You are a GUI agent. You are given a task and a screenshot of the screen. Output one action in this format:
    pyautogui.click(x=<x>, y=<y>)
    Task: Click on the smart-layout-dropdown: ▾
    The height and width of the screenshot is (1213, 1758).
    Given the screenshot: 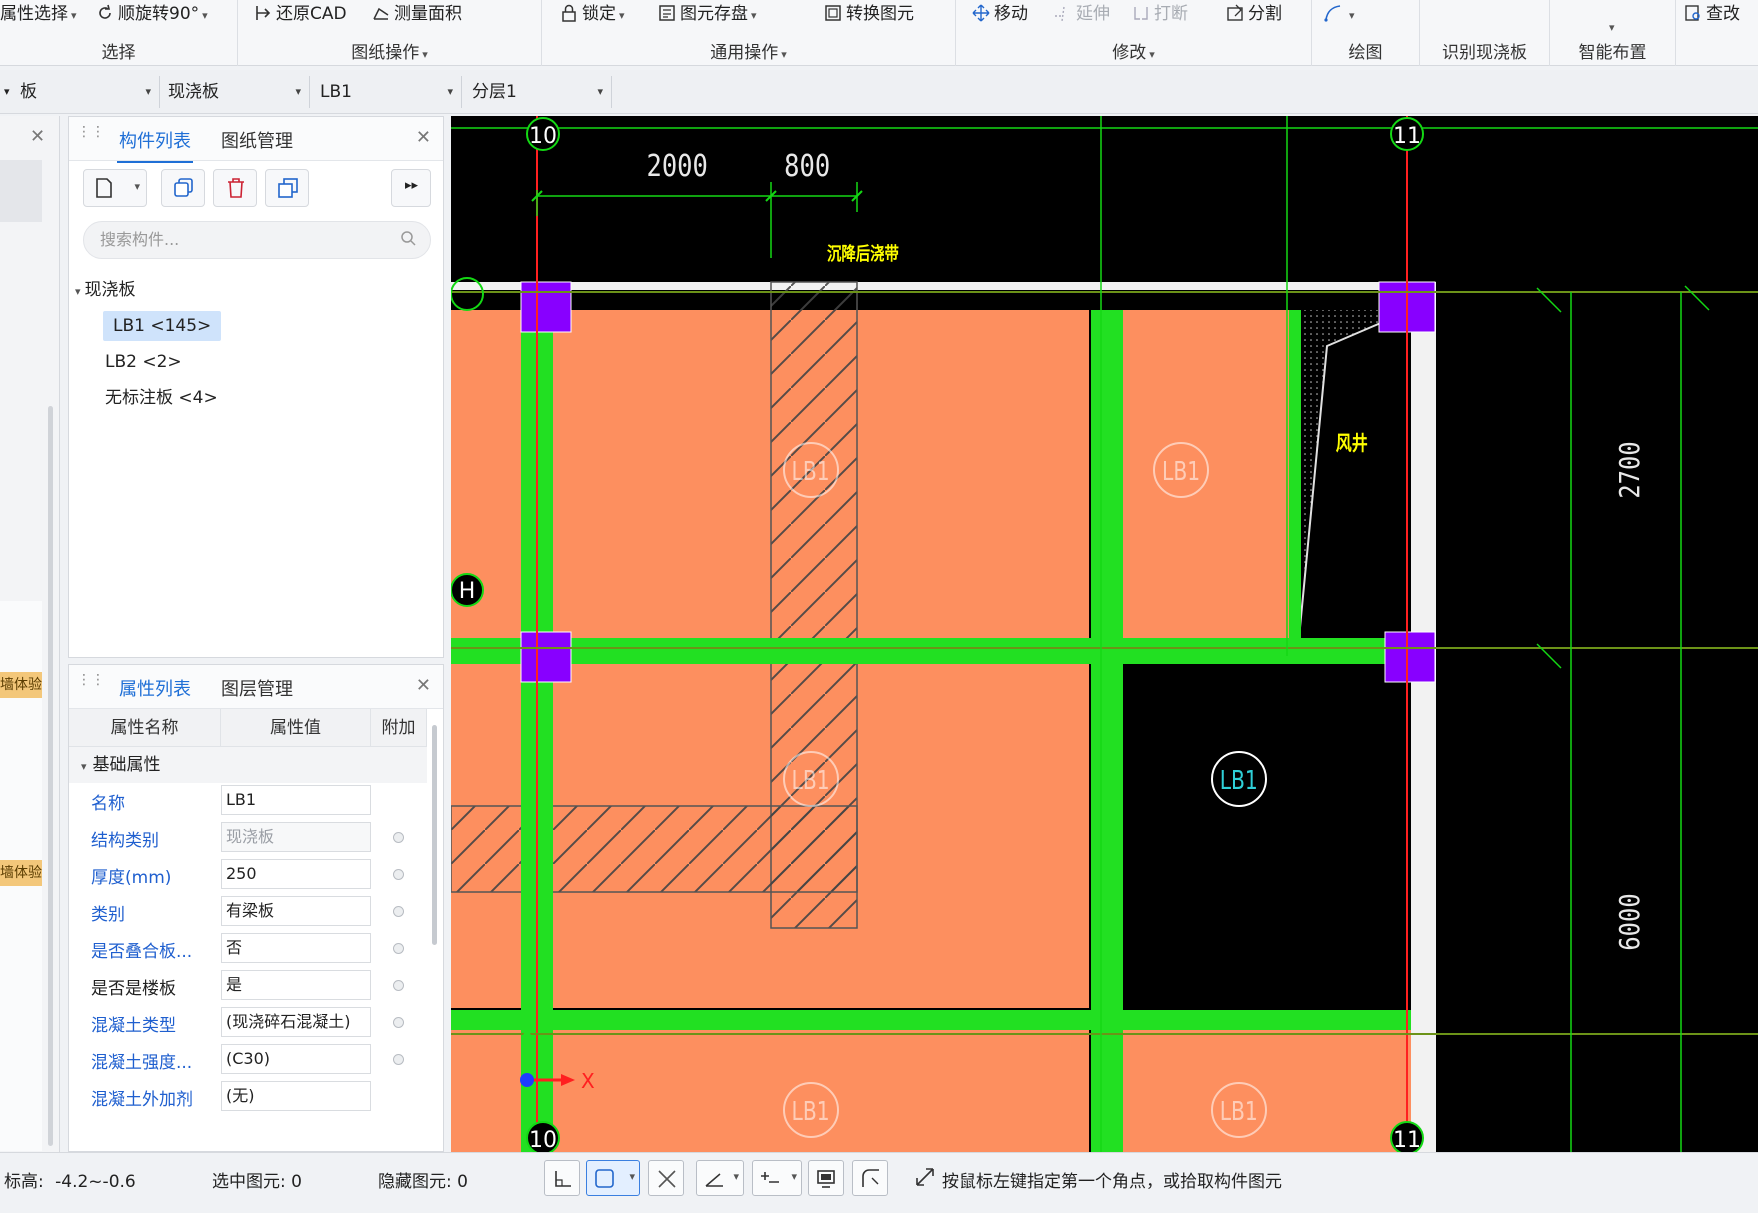 What is the action you would take?
    pyautogui.click(x=1610, y=26)
    